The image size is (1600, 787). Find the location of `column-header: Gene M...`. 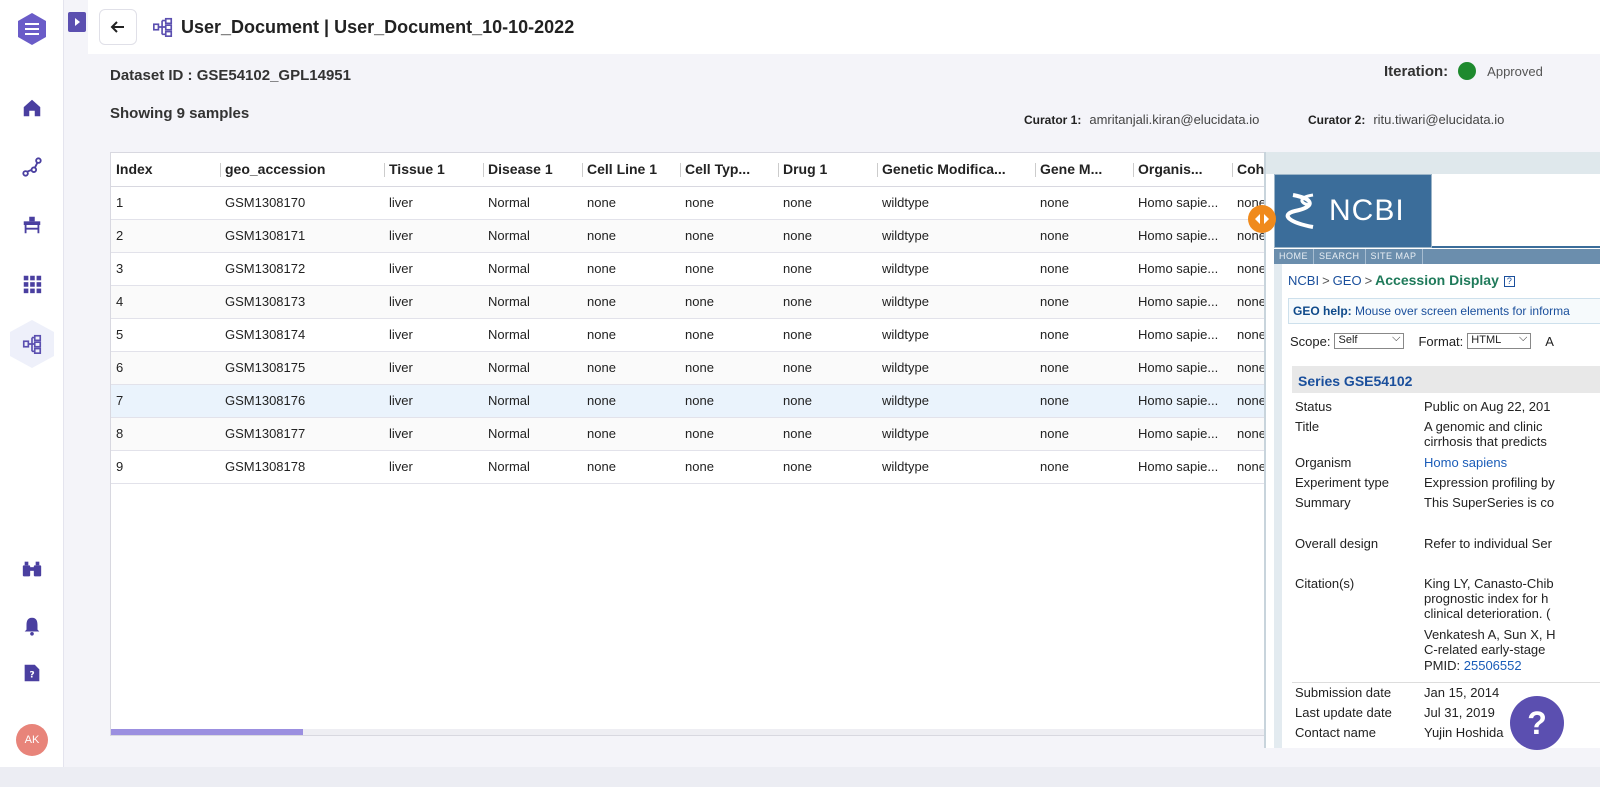

column-header: Gene M... is located at coordinates (1084, 170).